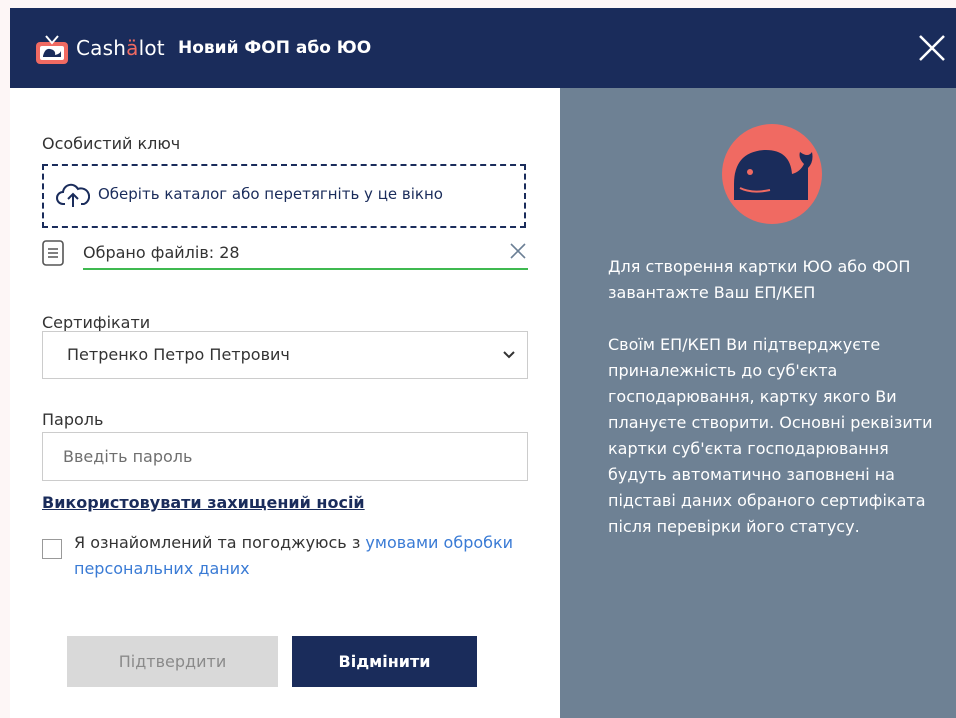  I want to click on files-selected-count: Обрано файлів: 28, so click(161, 252).